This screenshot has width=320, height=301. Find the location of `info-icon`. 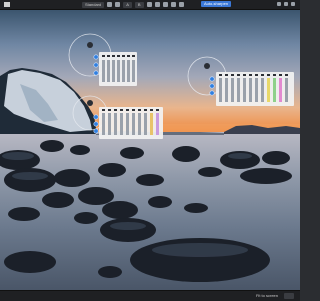

info-icon is located at coordinates (181, 4).